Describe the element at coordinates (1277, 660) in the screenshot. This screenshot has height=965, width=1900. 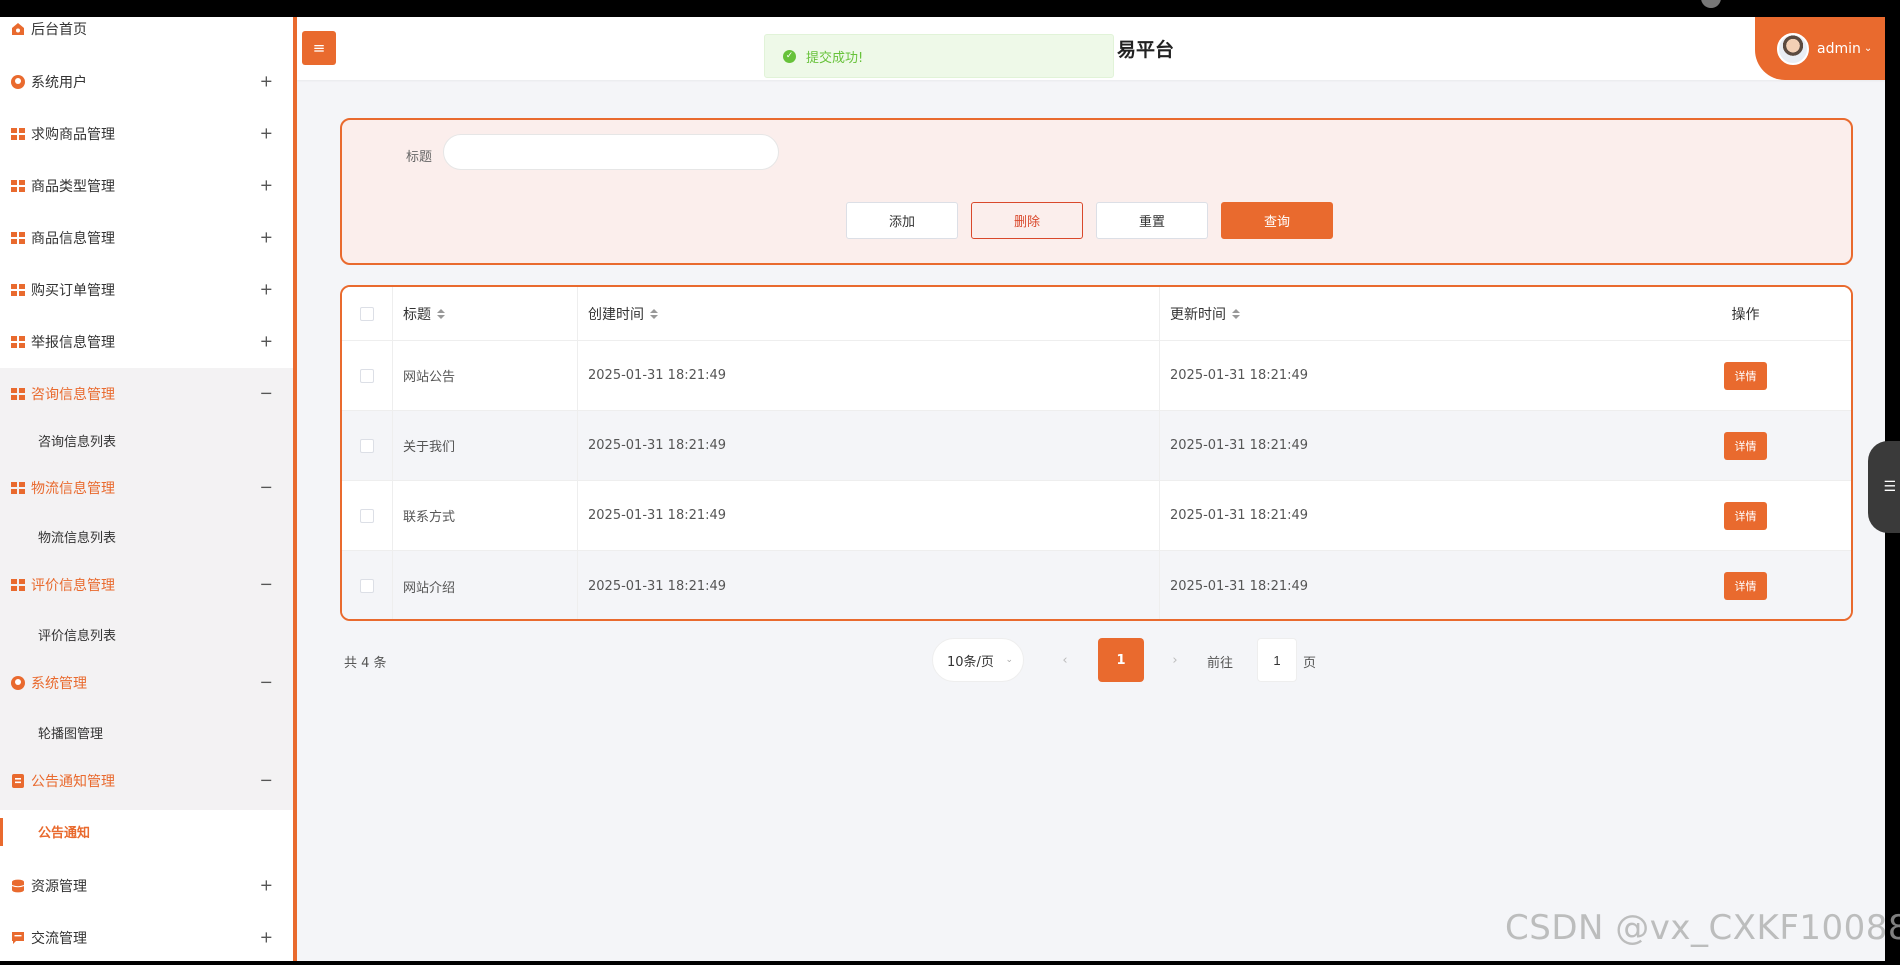
I see `goto-page-input` at that location.